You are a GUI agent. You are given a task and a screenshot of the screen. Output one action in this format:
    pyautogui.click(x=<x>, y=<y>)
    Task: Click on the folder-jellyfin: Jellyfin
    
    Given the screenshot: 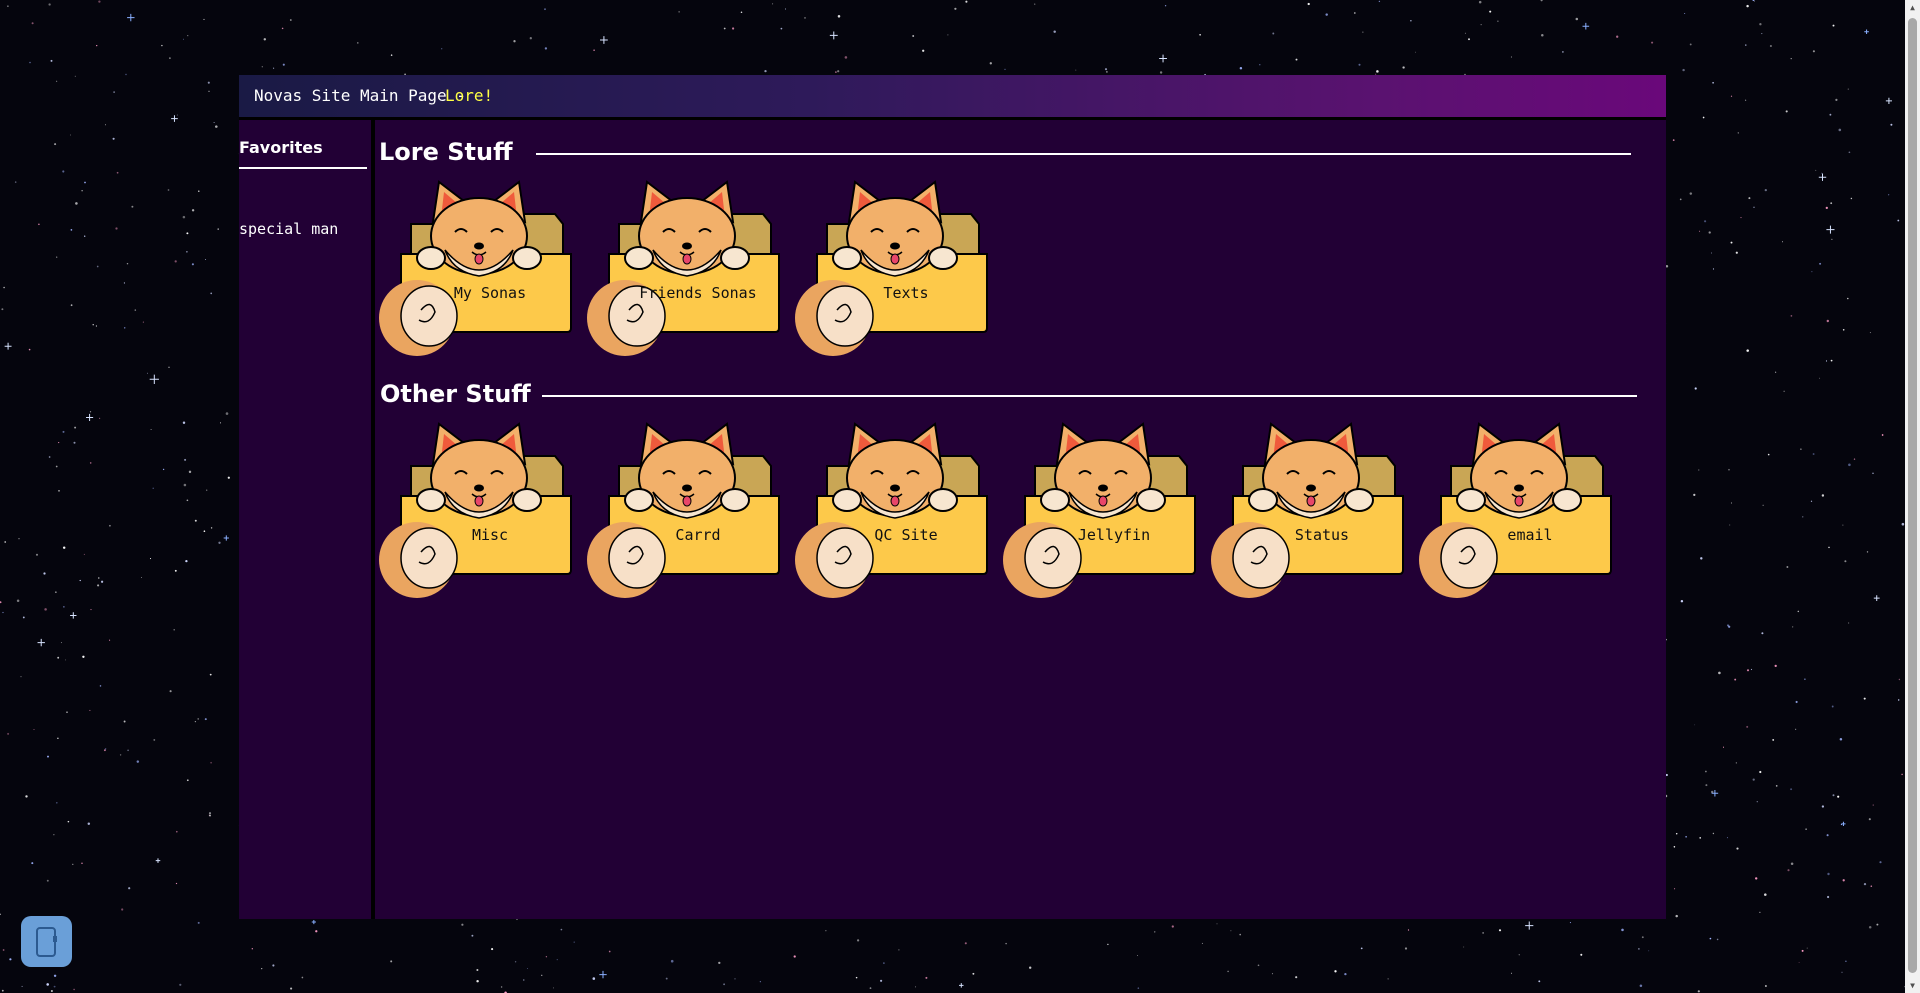 What is the action you would take?
    pyautogui.click(x=1103, y=512)
    